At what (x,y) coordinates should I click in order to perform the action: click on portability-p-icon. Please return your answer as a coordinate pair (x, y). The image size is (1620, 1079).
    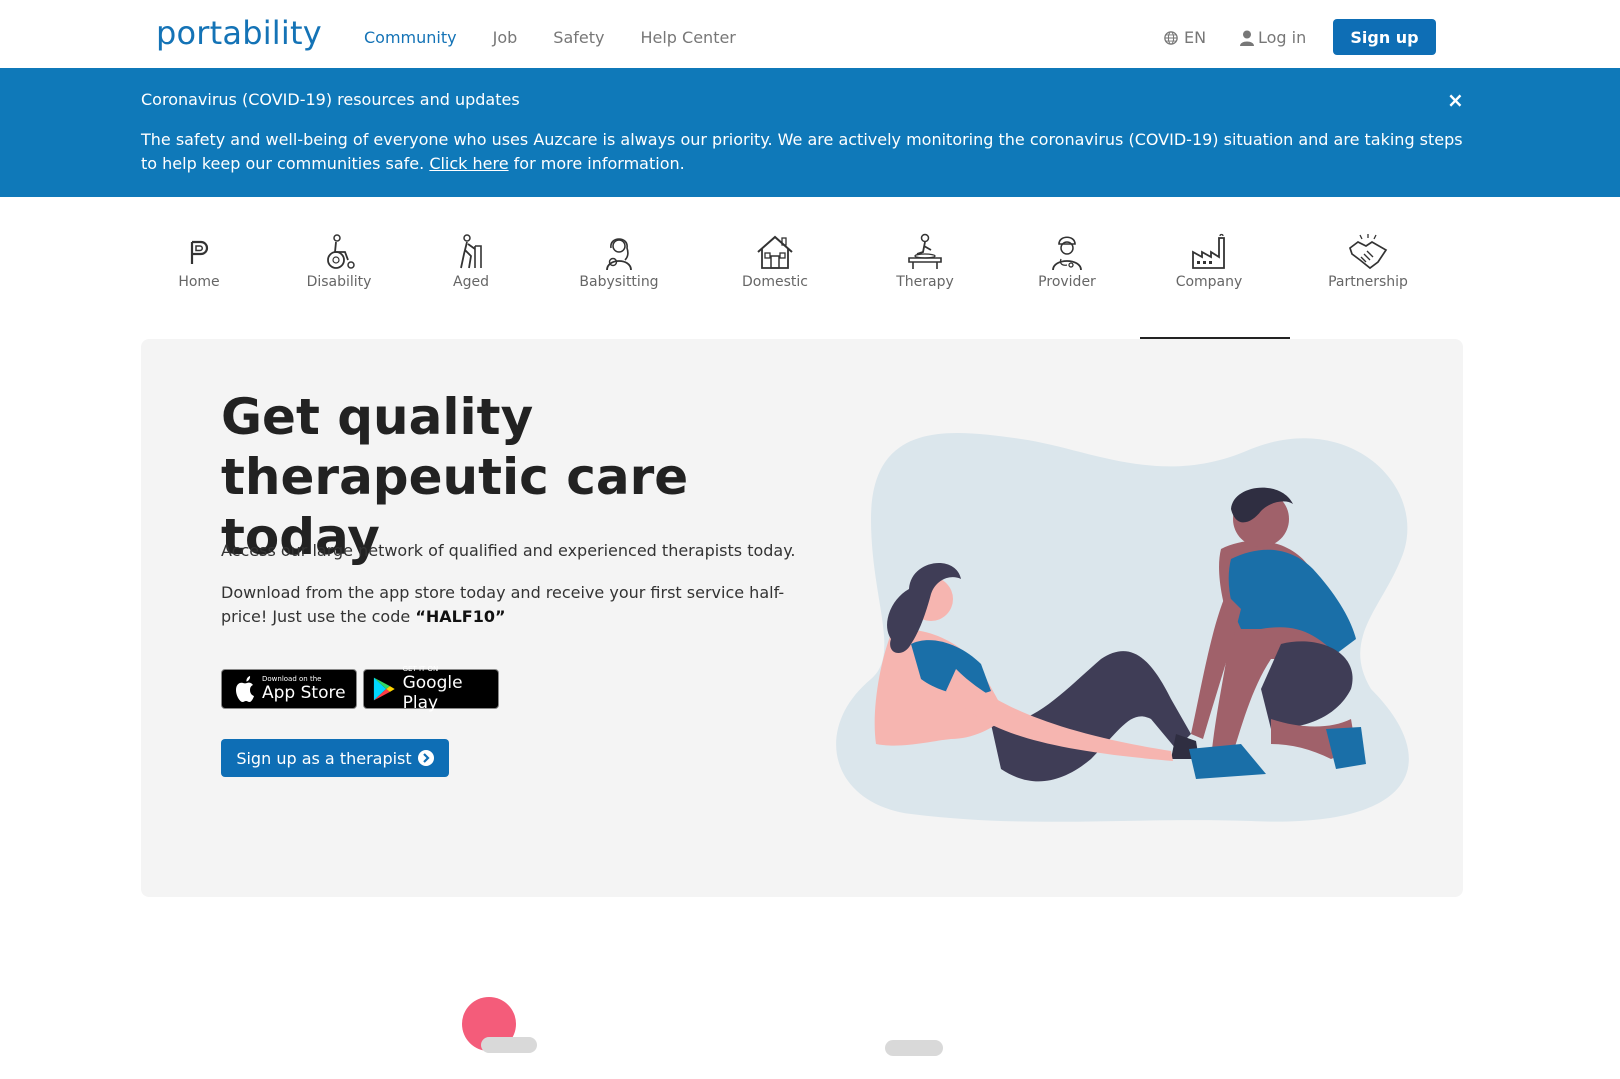
    Looking at the image, I should click on (199, 252).